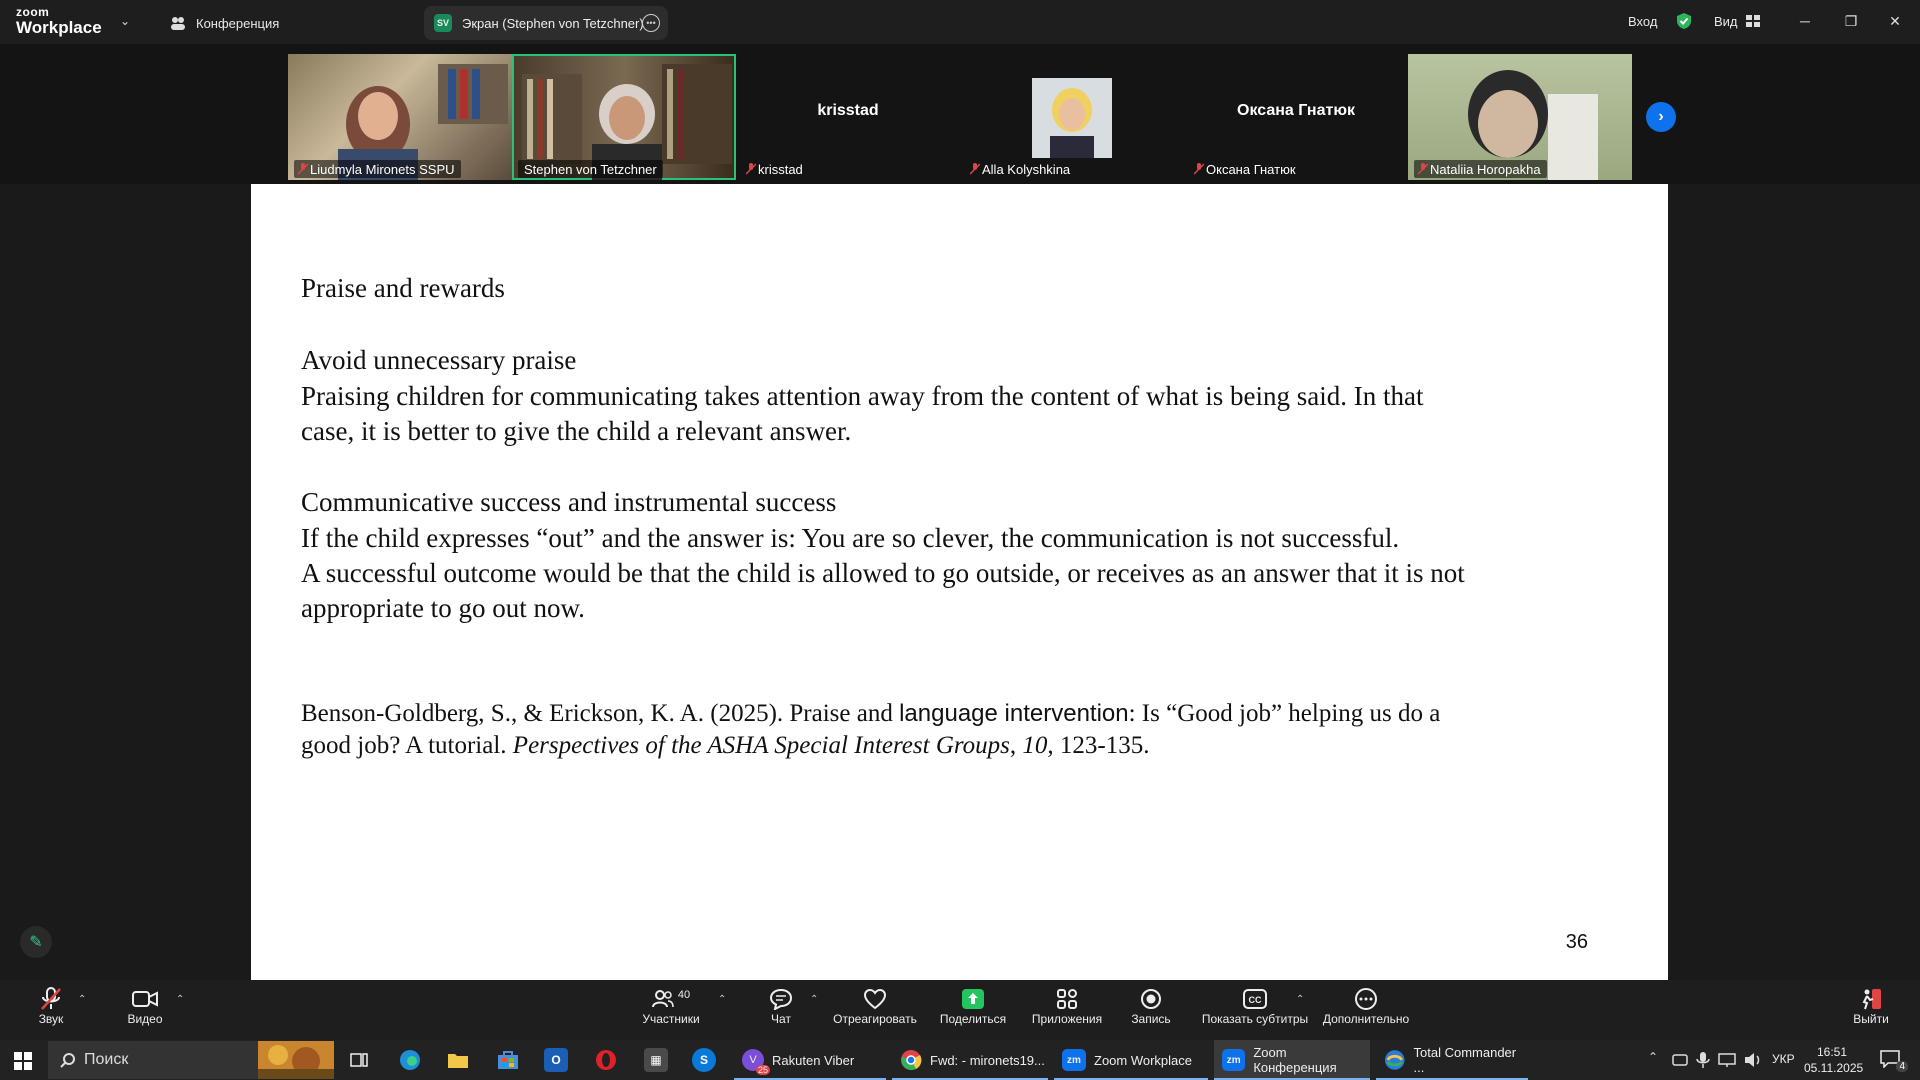 The width and height of the screenshot is (1920, 1080). Describe the element at coordinates (145, 1019) in the screenshot. I see `video-label: Видео` at that location.